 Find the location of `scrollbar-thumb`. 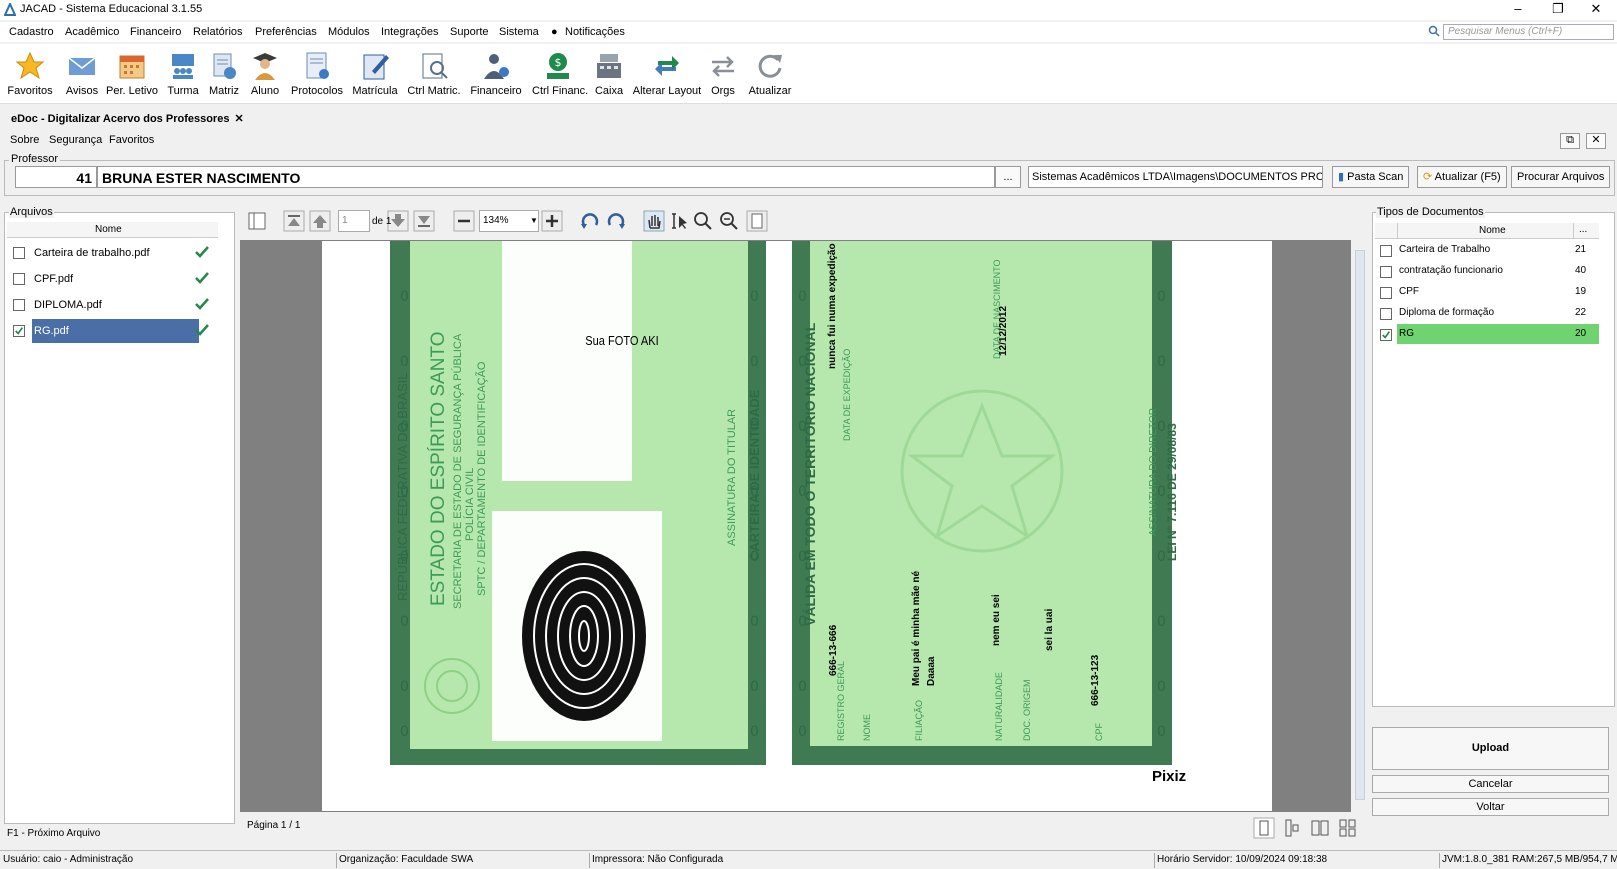

scrollbar-thumb is located at coordinates (1360, 525).